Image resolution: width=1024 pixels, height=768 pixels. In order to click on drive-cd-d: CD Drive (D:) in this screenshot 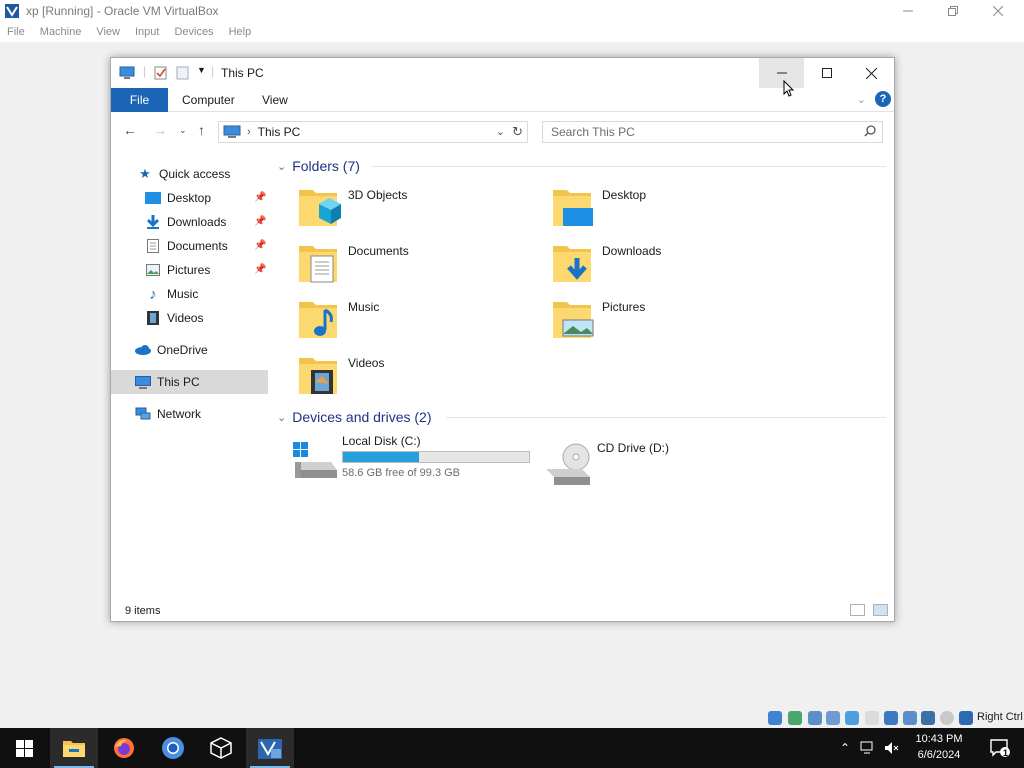, I will do `click(646, 465)`.